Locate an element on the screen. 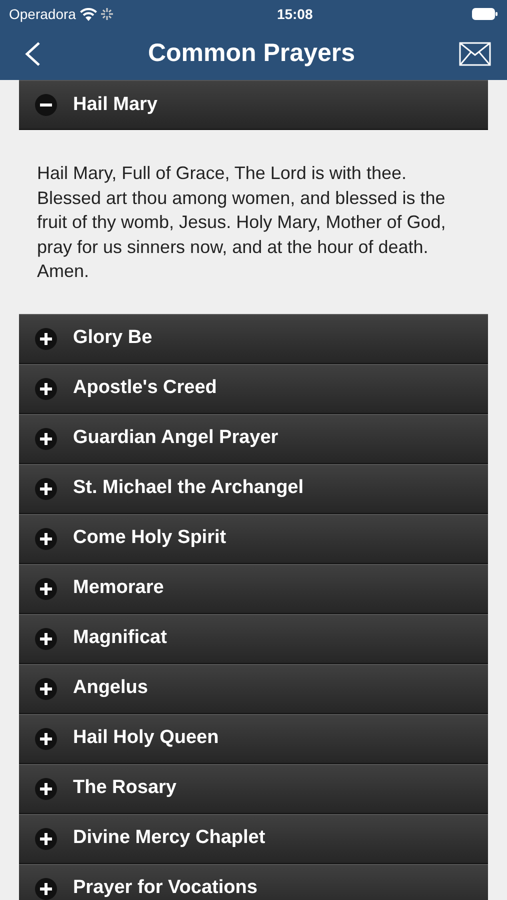  prayer-header: Guardian Angel Prayer is located at coordinates (253, 439).